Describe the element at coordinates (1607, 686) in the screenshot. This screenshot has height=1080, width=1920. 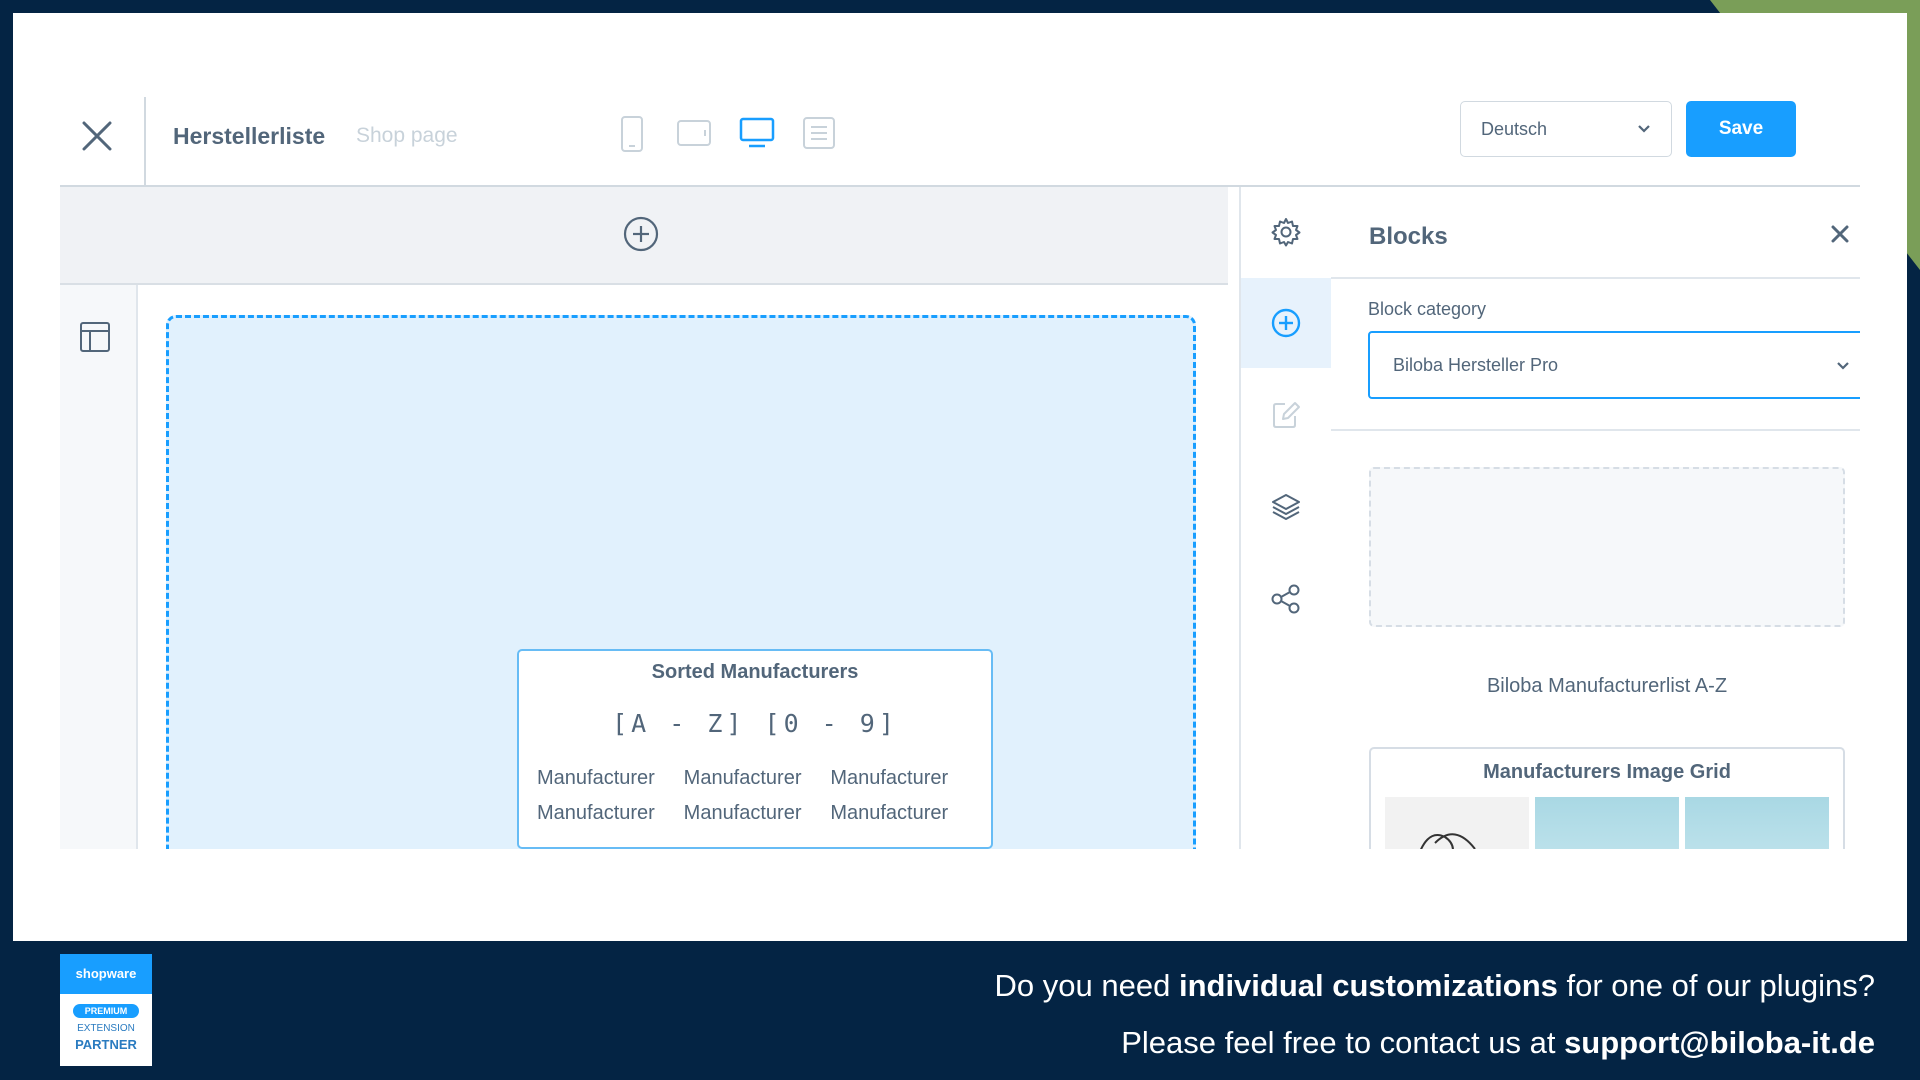
I see `block-label: Biloba Manufacturerlist A-Z` at that location.